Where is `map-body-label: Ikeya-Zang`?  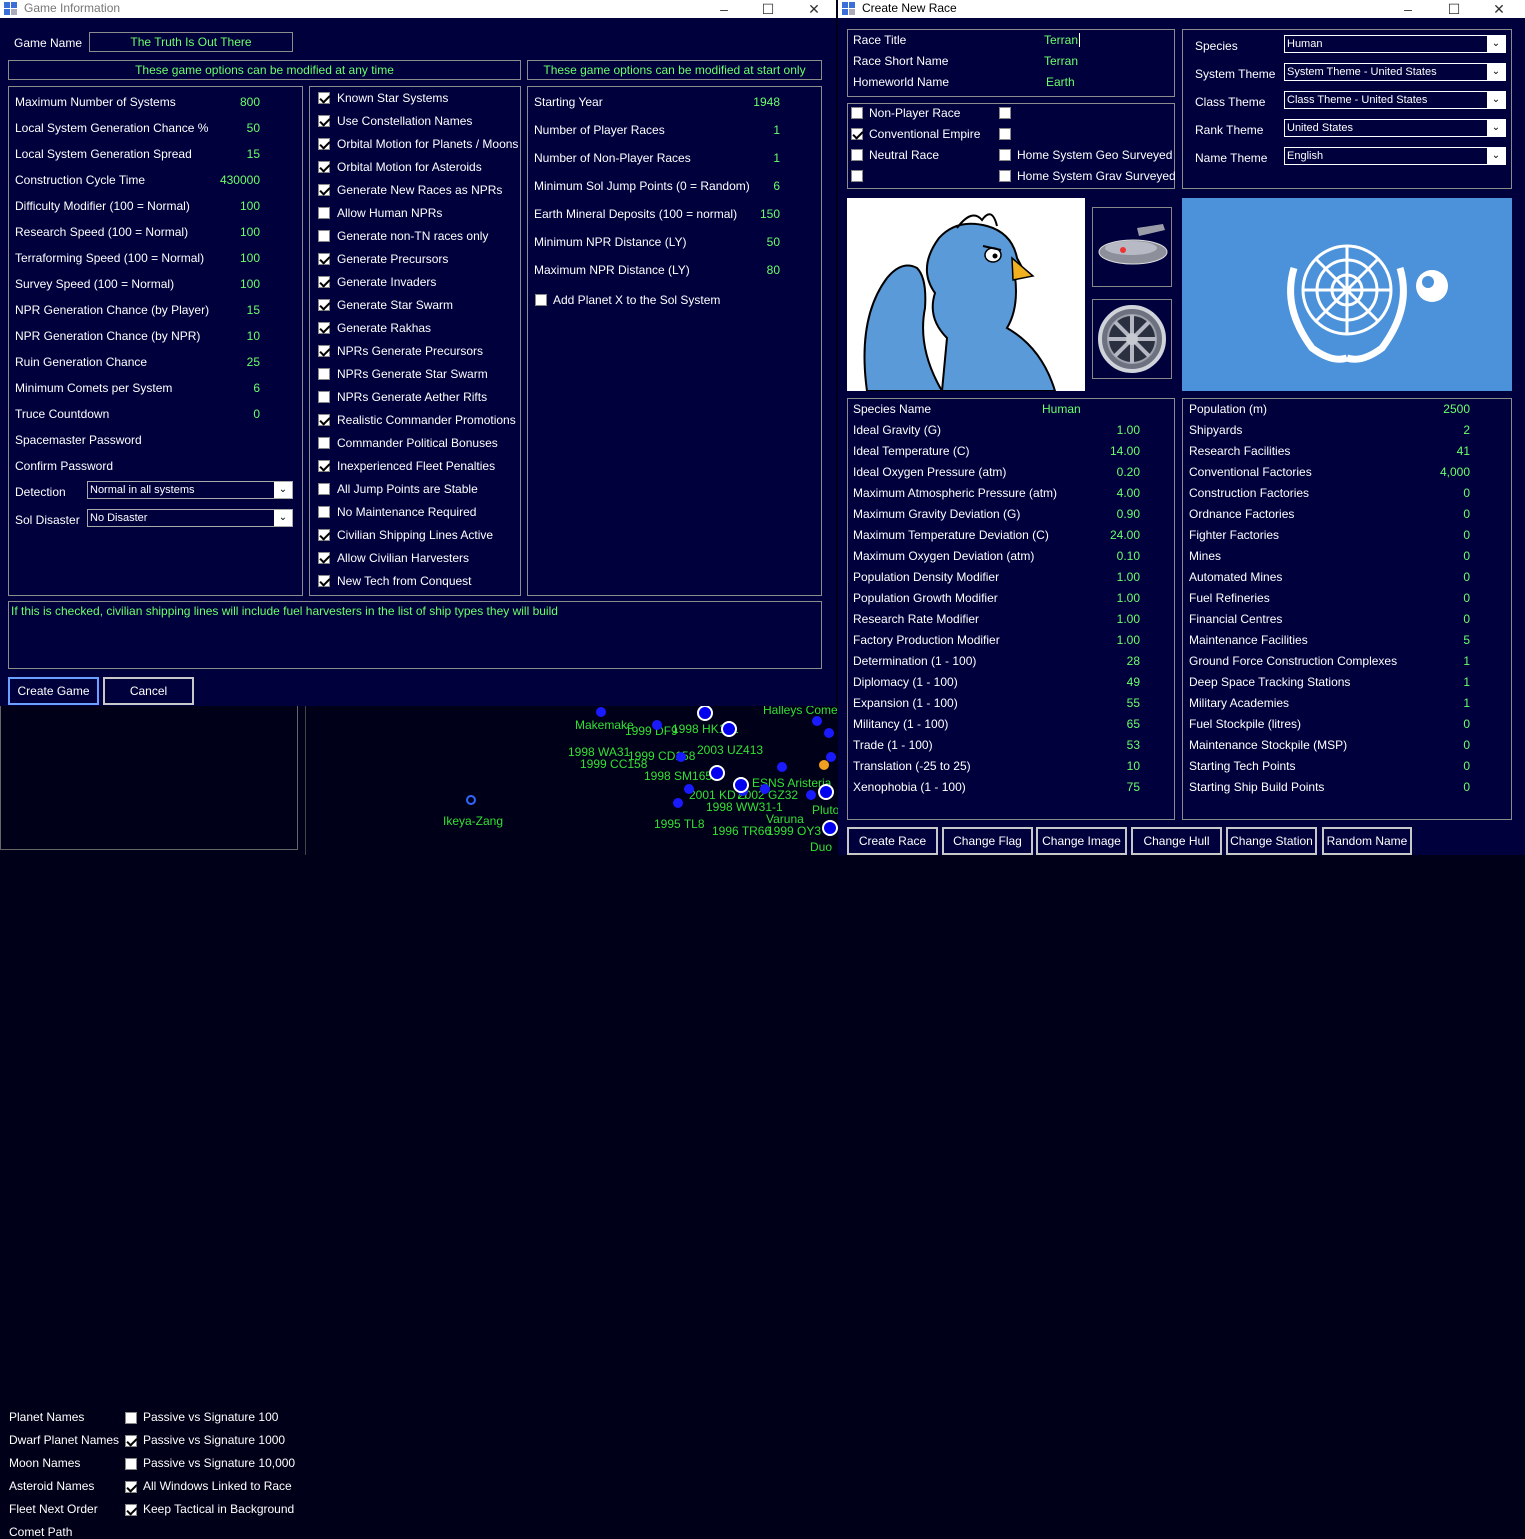
map-body-label: Ikeya-Zang is located at coordinates (473, 821).